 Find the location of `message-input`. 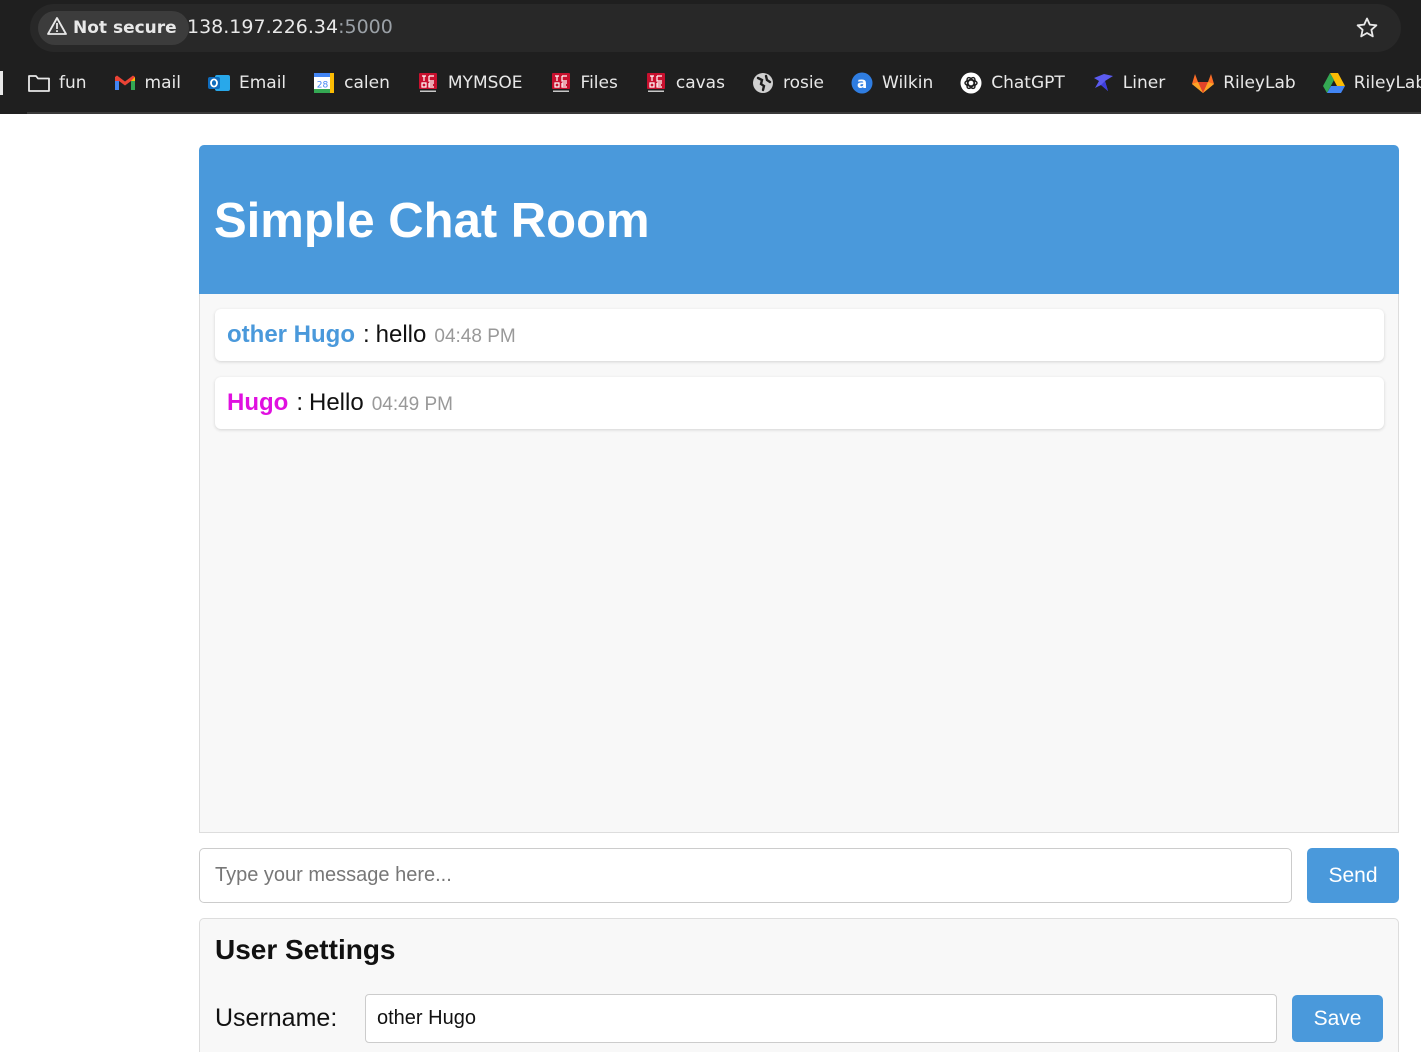

message-input is located at coordinates (745, 875).